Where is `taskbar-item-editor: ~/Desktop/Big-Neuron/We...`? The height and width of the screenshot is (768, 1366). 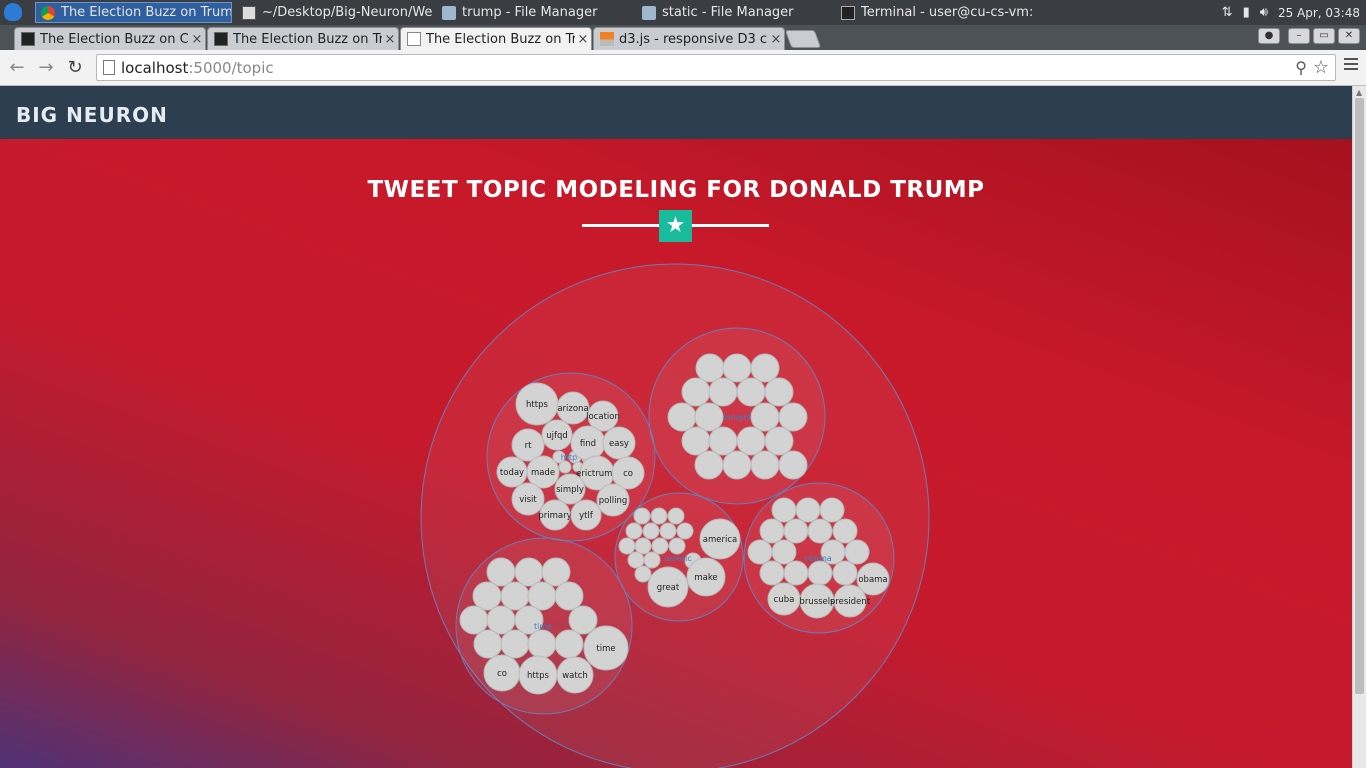
taskbar-item-editor: ~/Desktop/Big-Neuron/We... is located at coordinates (335, 12).